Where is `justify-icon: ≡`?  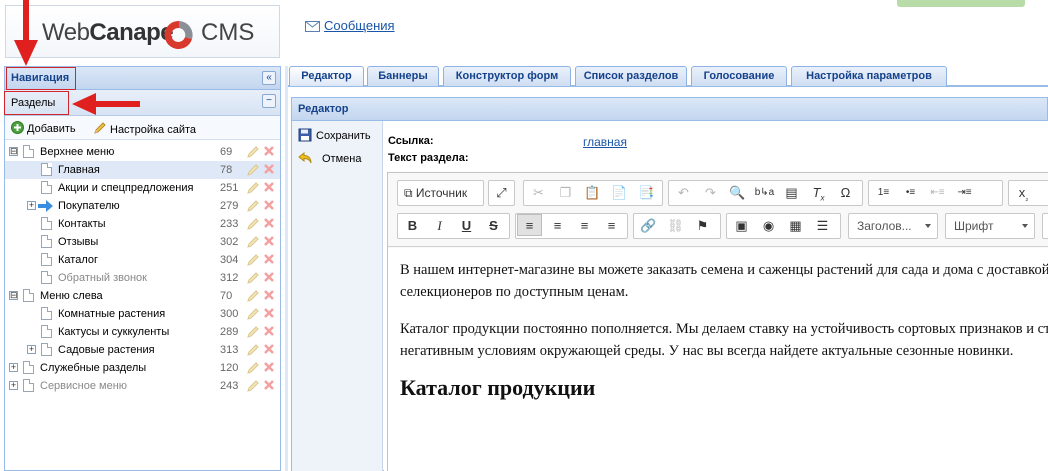 justify-icon: ≡ is located at coordinates (611, 226).